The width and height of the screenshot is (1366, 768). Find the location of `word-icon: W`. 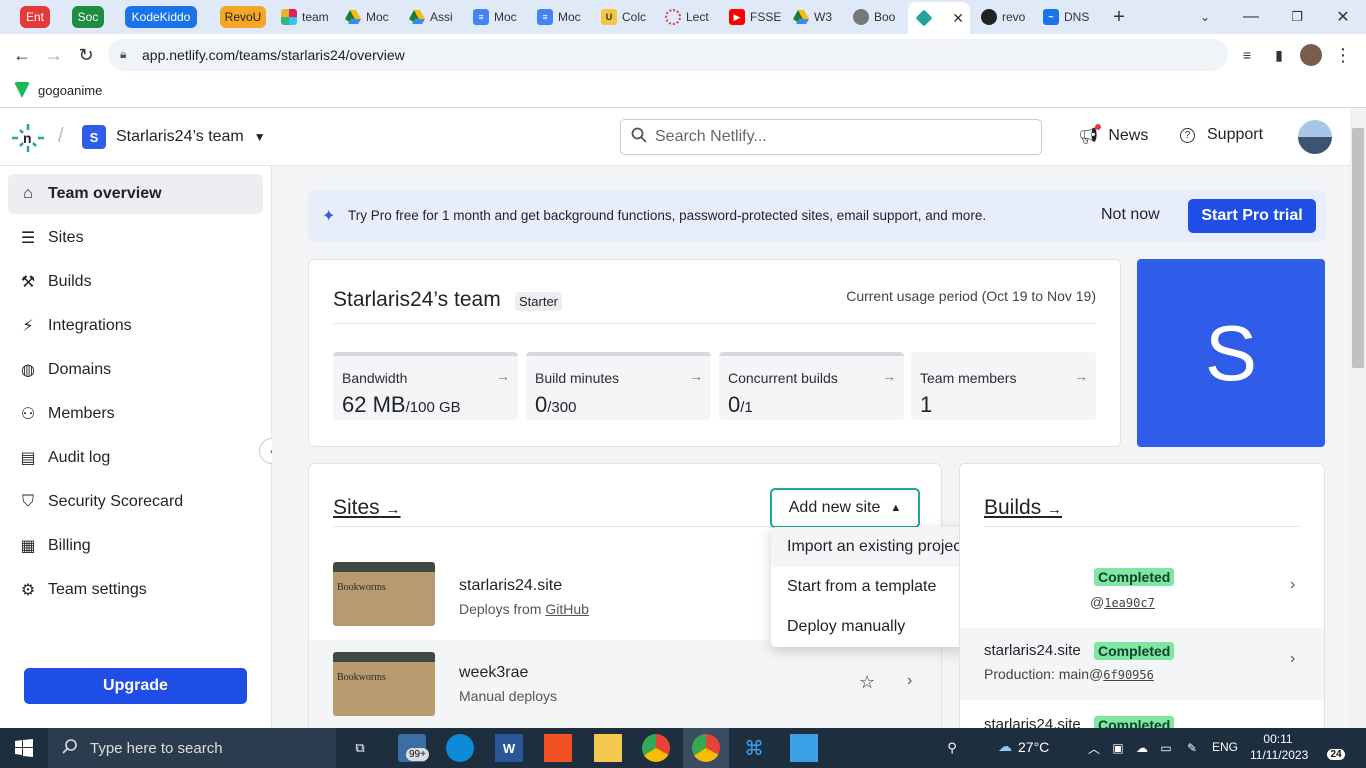

word-icon: W is located at coordinates (509, 748).